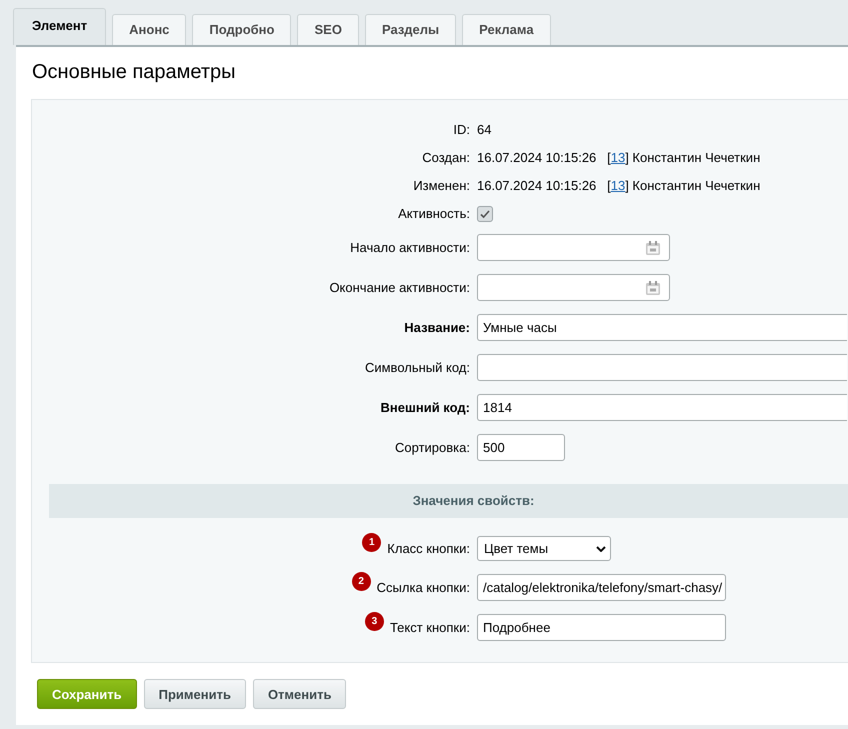 This screenshot has width=848, height=729. Describe the element at coordinates (437, 327) in the screenshot. I see `field-label: Название:` at that location.